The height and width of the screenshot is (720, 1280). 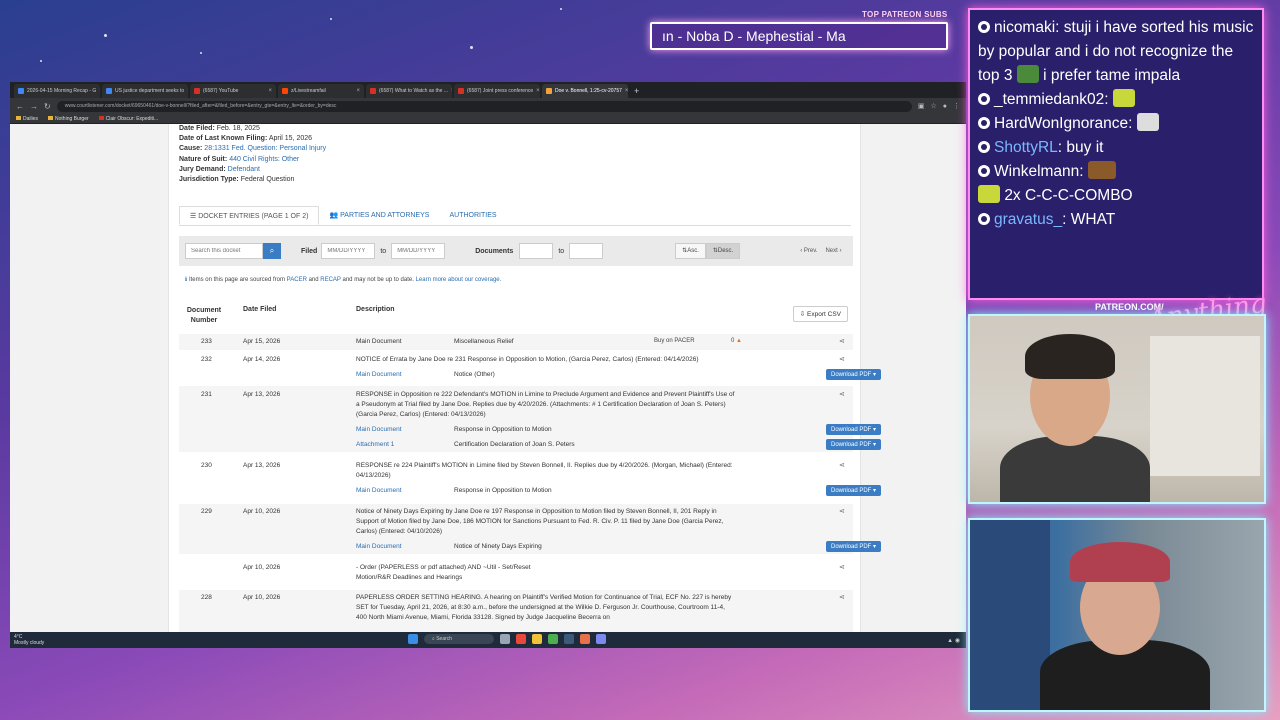 I want to click on documents-to-input, so click(x=586, y=251).